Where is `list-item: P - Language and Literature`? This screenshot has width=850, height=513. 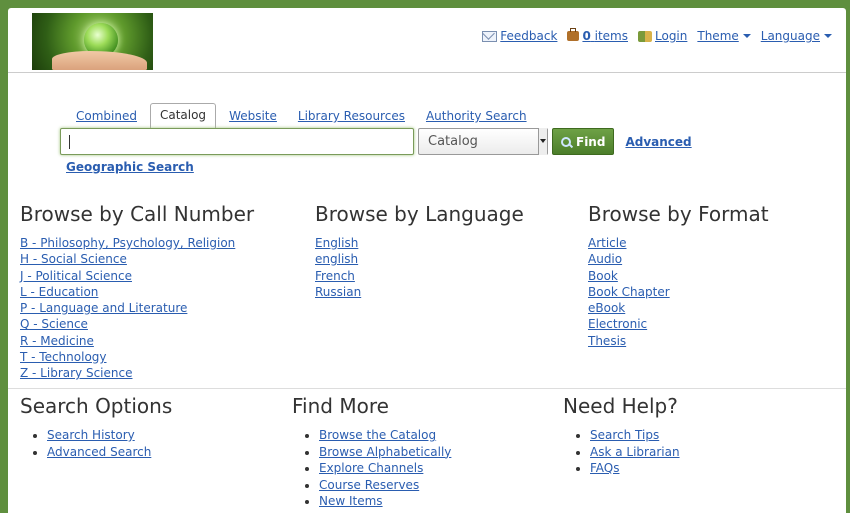 list-item: P - Language and Literature is located at coordinates (137, 308).